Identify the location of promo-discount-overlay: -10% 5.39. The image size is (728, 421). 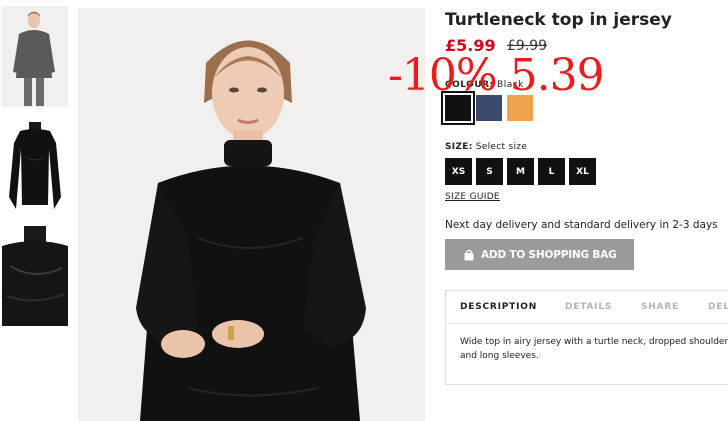
(496, 75).